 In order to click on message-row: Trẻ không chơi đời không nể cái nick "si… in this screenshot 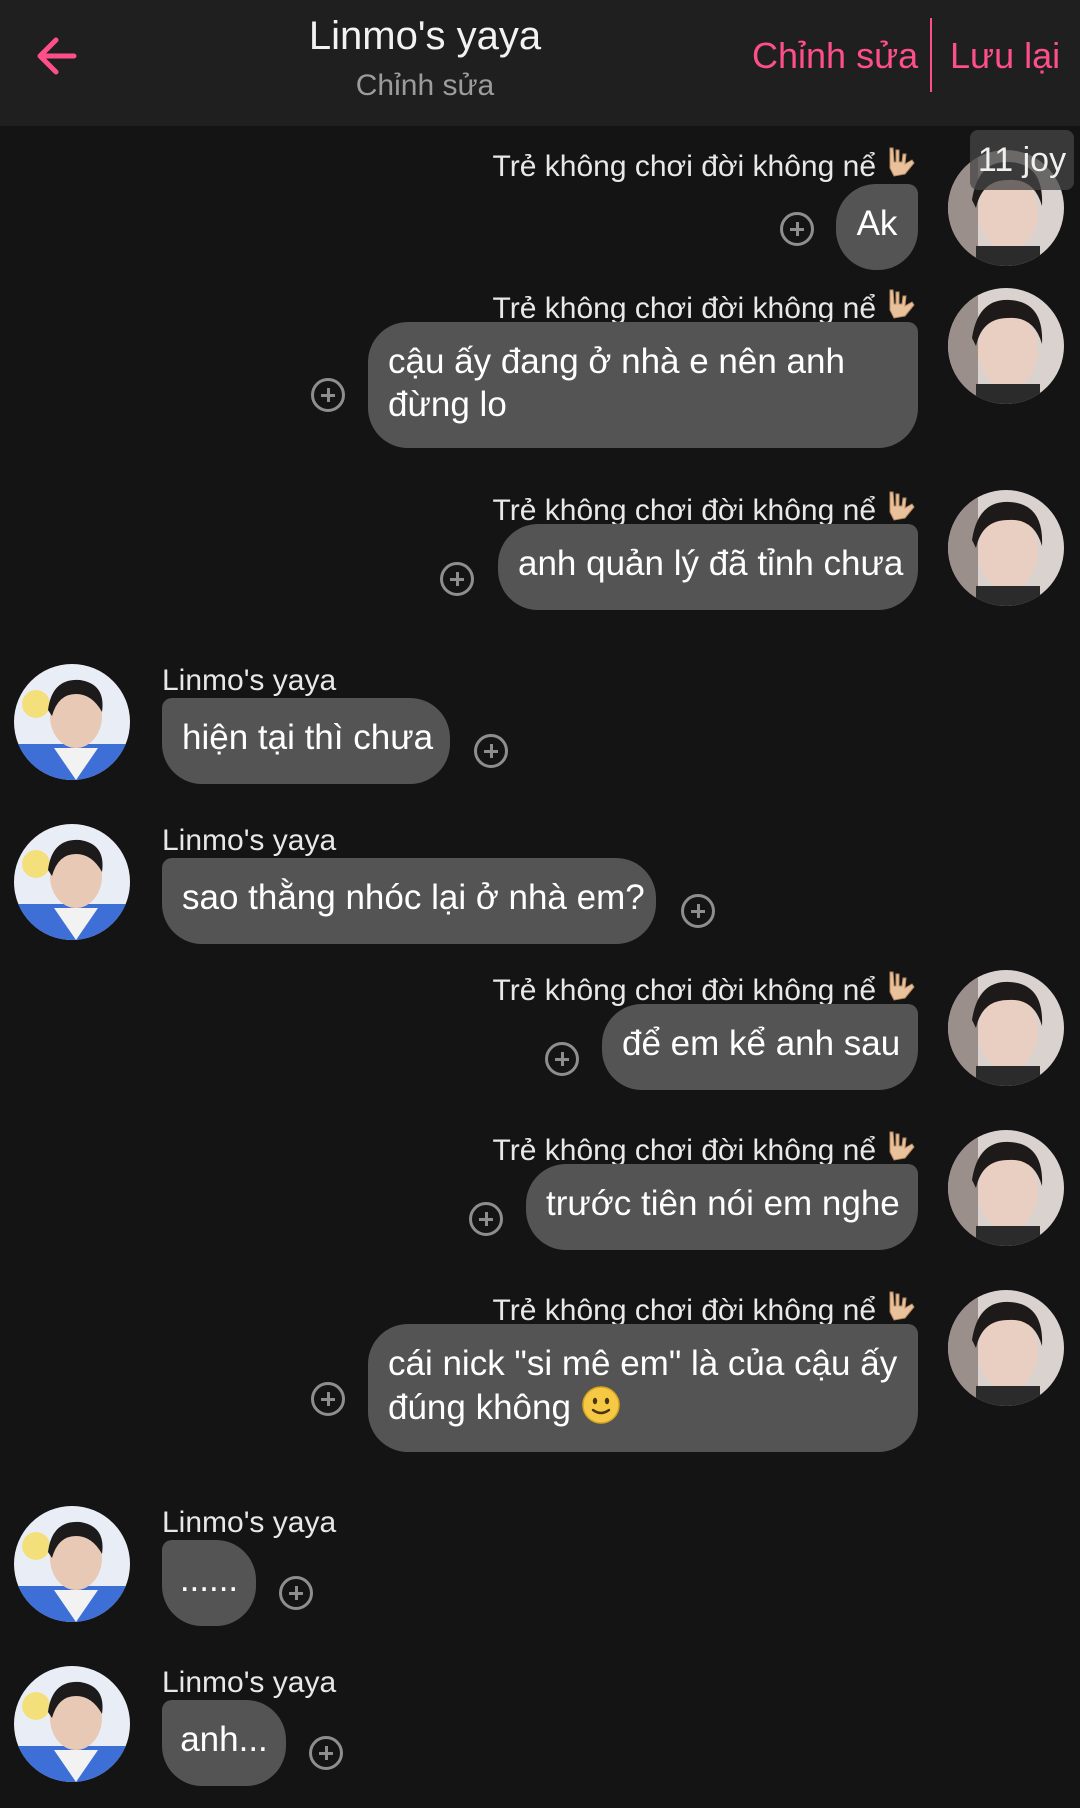, I will do `click(540, 1373)`.